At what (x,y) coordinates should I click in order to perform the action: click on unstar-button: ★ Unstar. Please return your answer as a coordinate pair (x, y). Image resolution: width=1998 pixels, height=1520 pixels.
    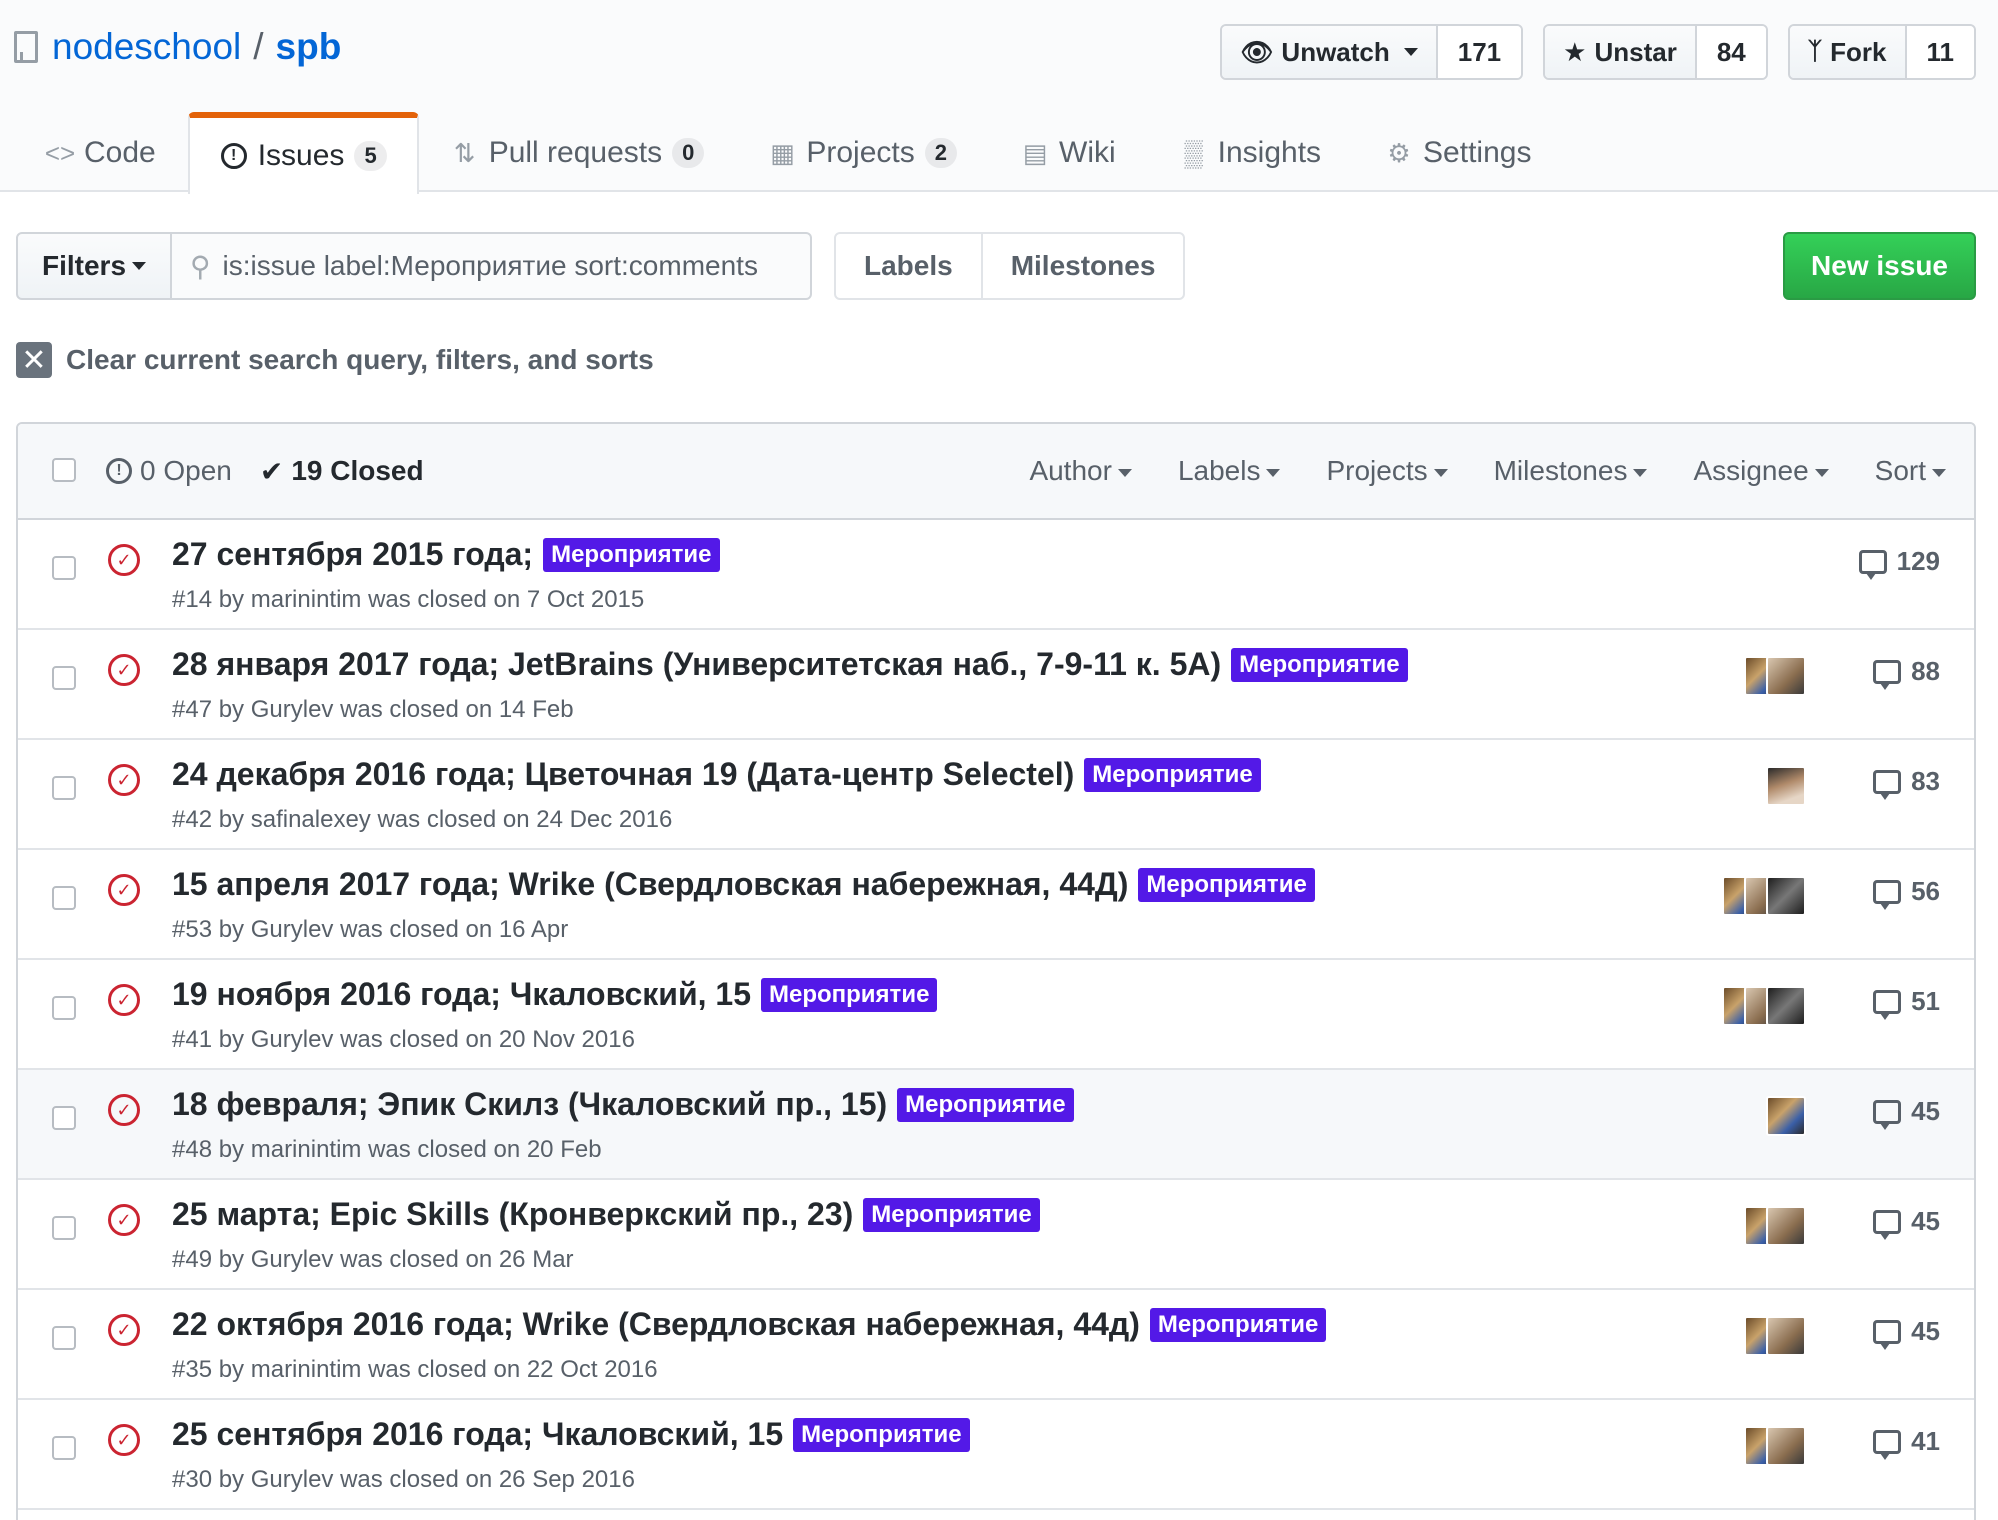
    Looking at the image, I should click on (1621, 52).